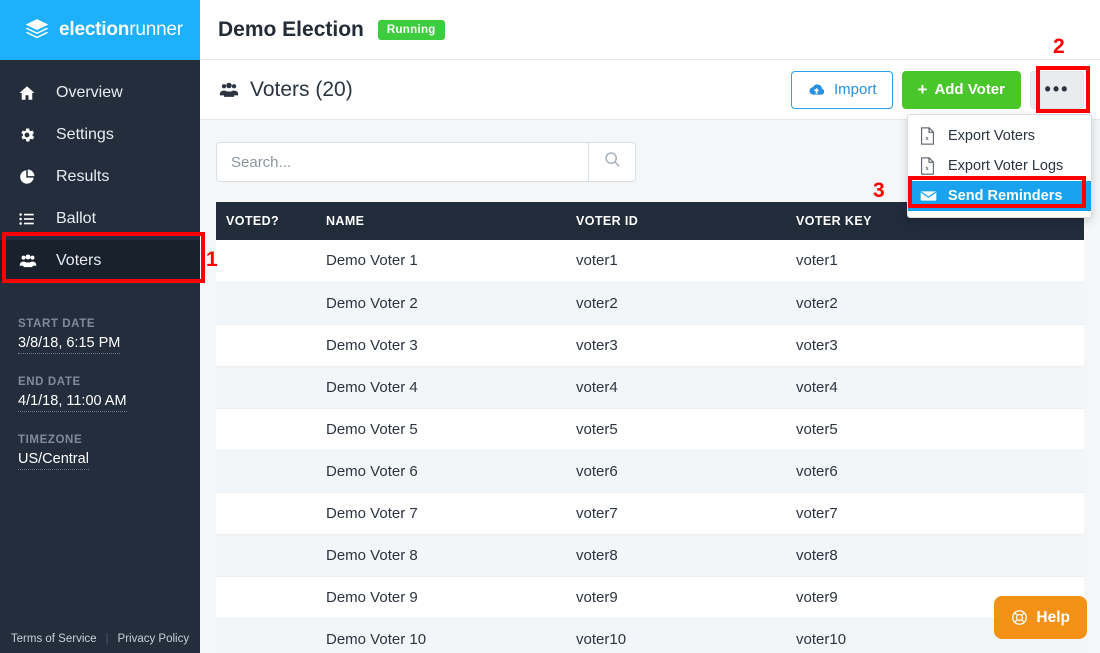  I want to click on cell-name: Demo Voter 10, so click(441, 635).